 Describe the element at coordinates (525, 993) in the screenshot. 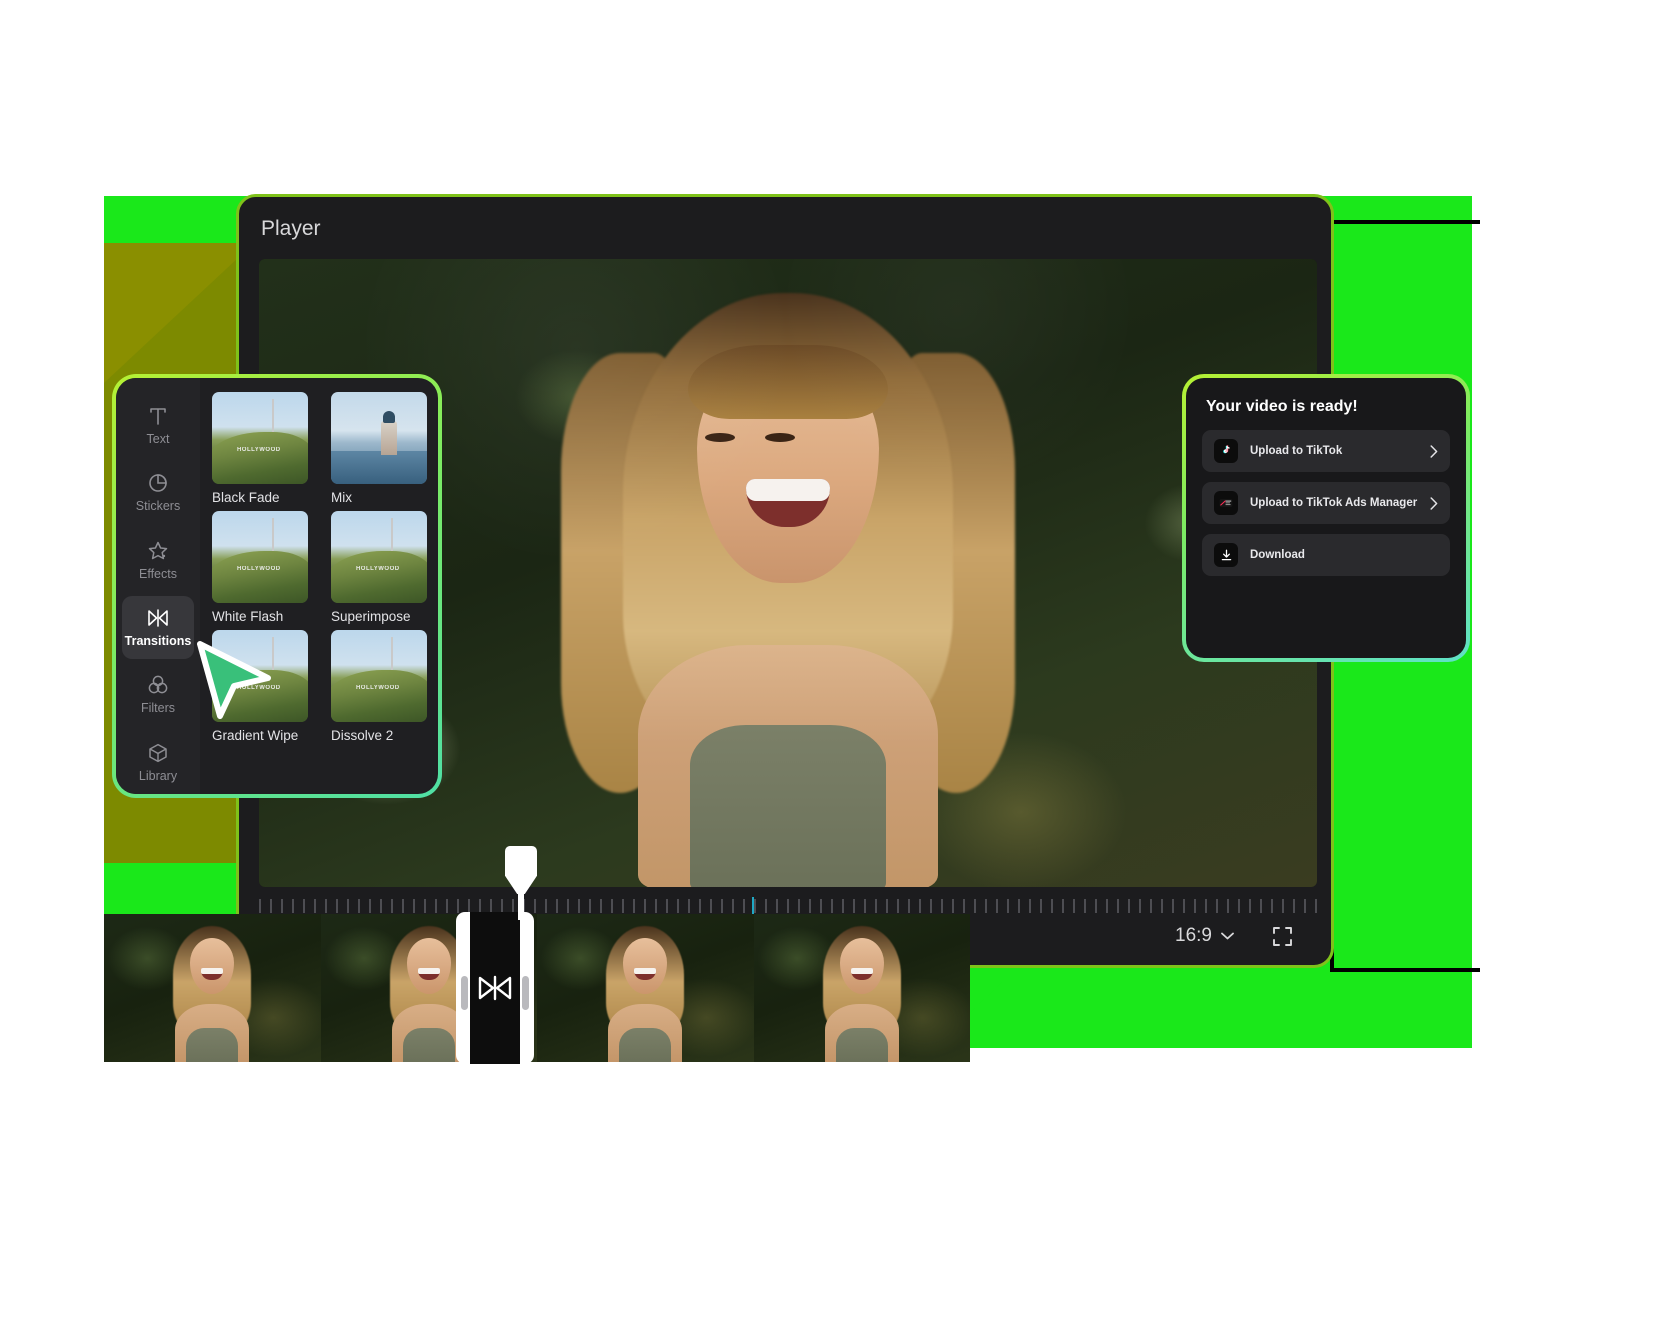

I see `trim-handle-right` at that location.